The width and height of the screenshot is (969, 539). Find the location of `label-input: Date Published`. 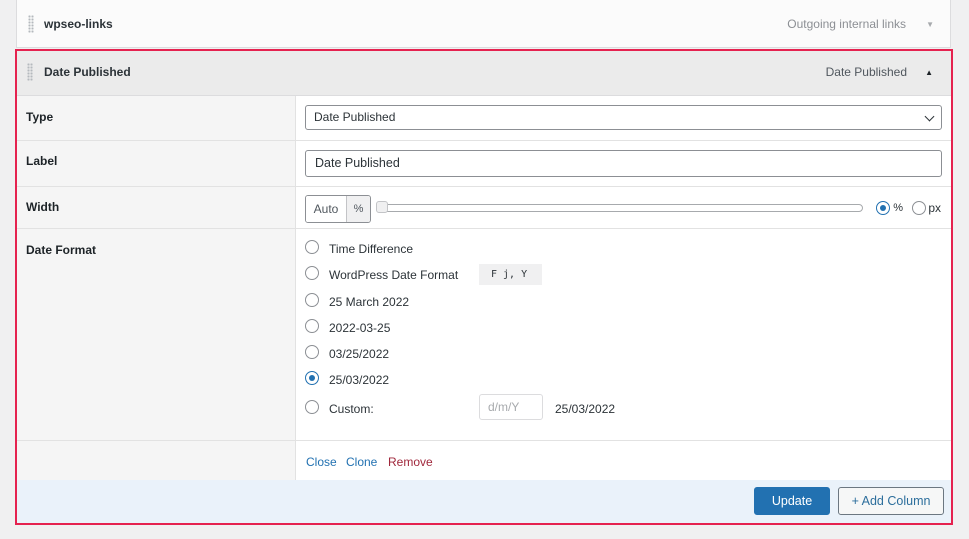

label-input: Date Published is located at coordinates (623, 163).